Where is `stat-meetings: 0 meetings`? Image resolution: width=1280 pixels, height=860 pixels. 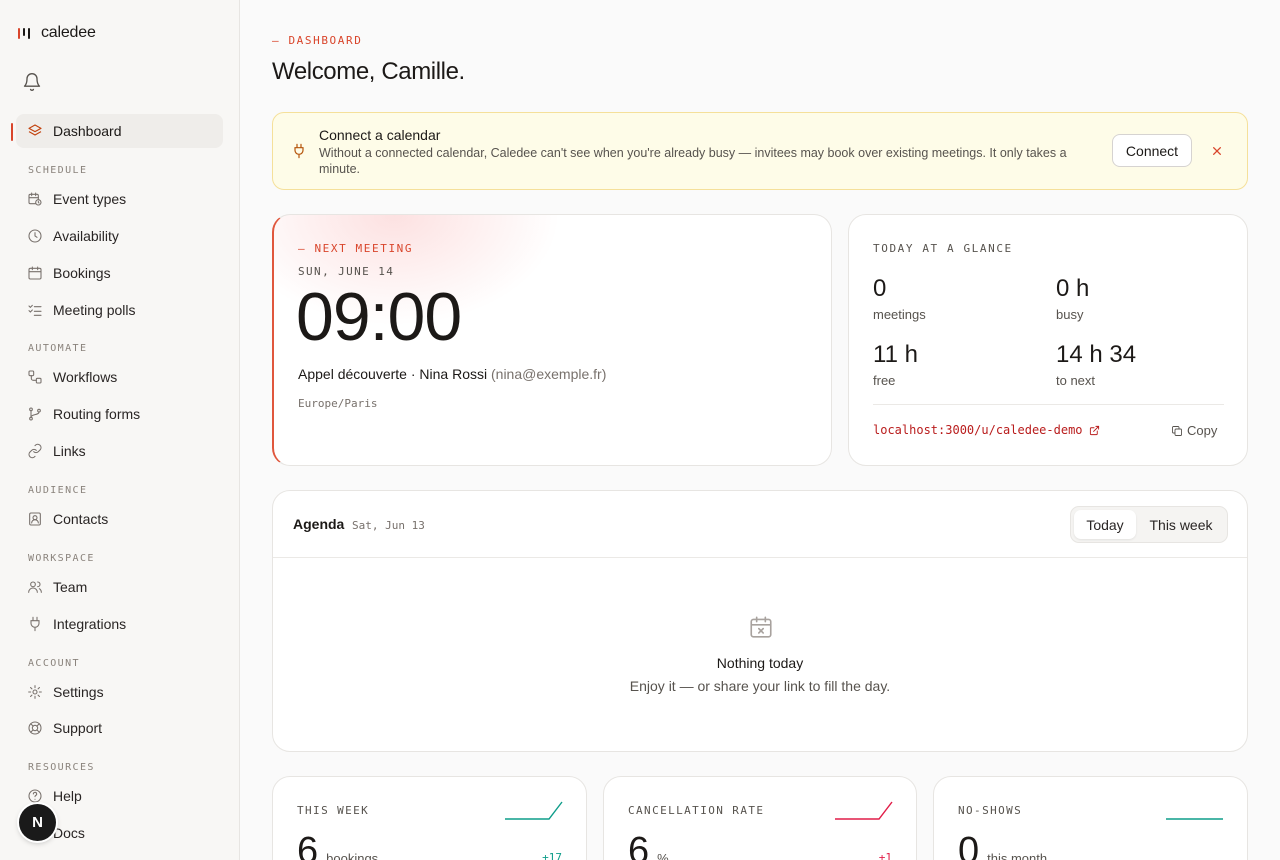
stat-meetings: 0 meetings is located at coordinates (899, 298).